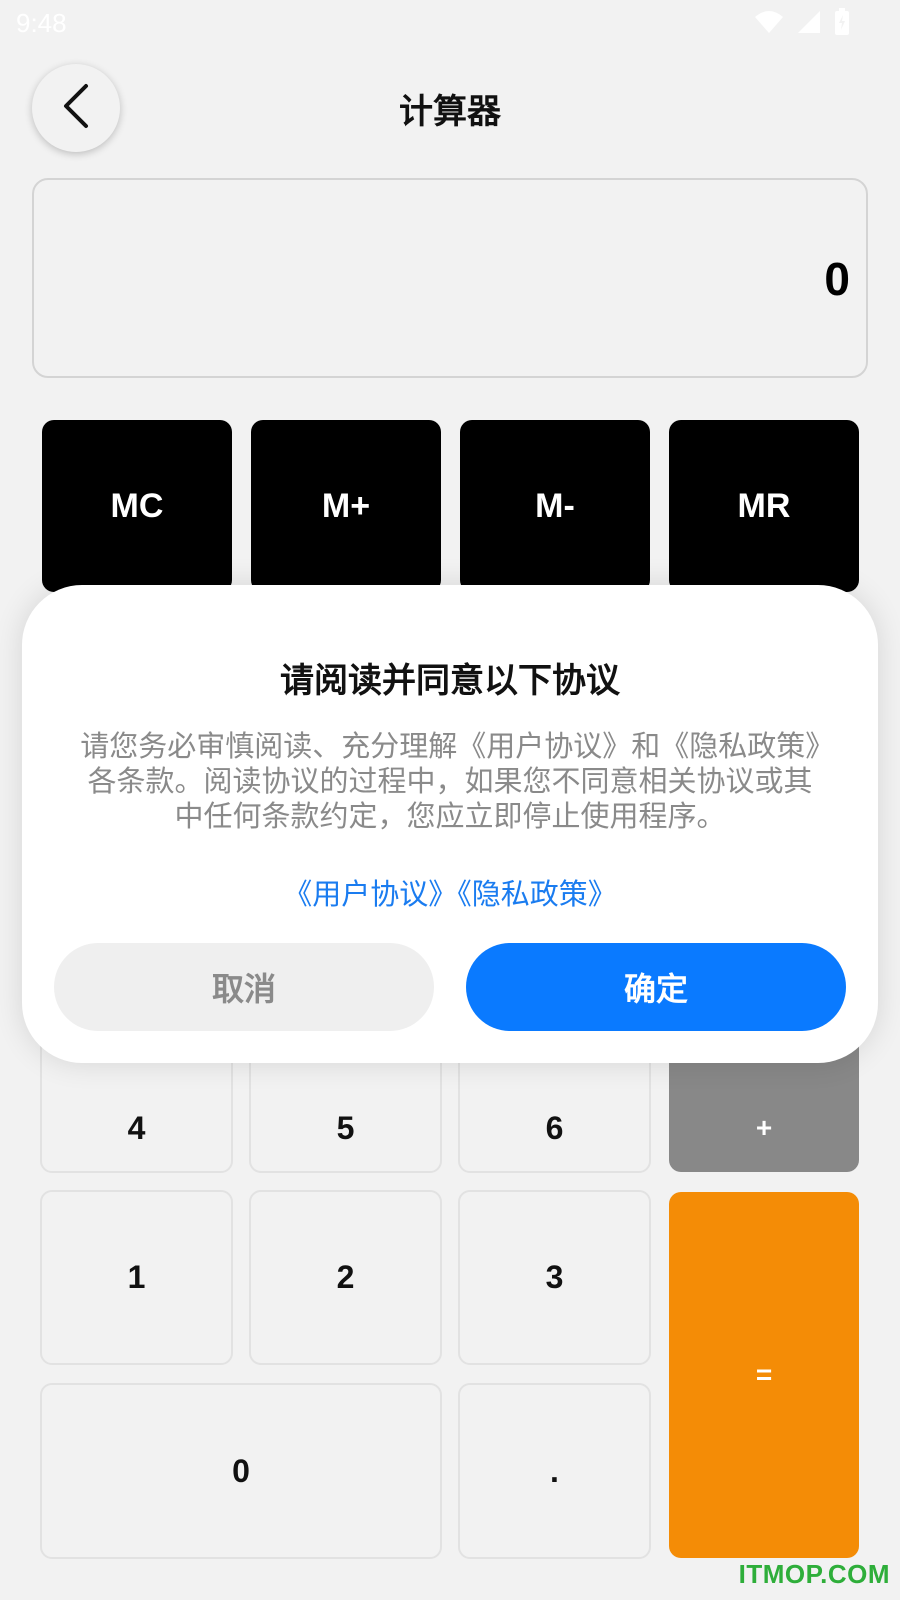 The image size is (900, 1600). Describe the element at coordinates (450, 112) in the screenshot. I see `page-title: 计算器` at that location.